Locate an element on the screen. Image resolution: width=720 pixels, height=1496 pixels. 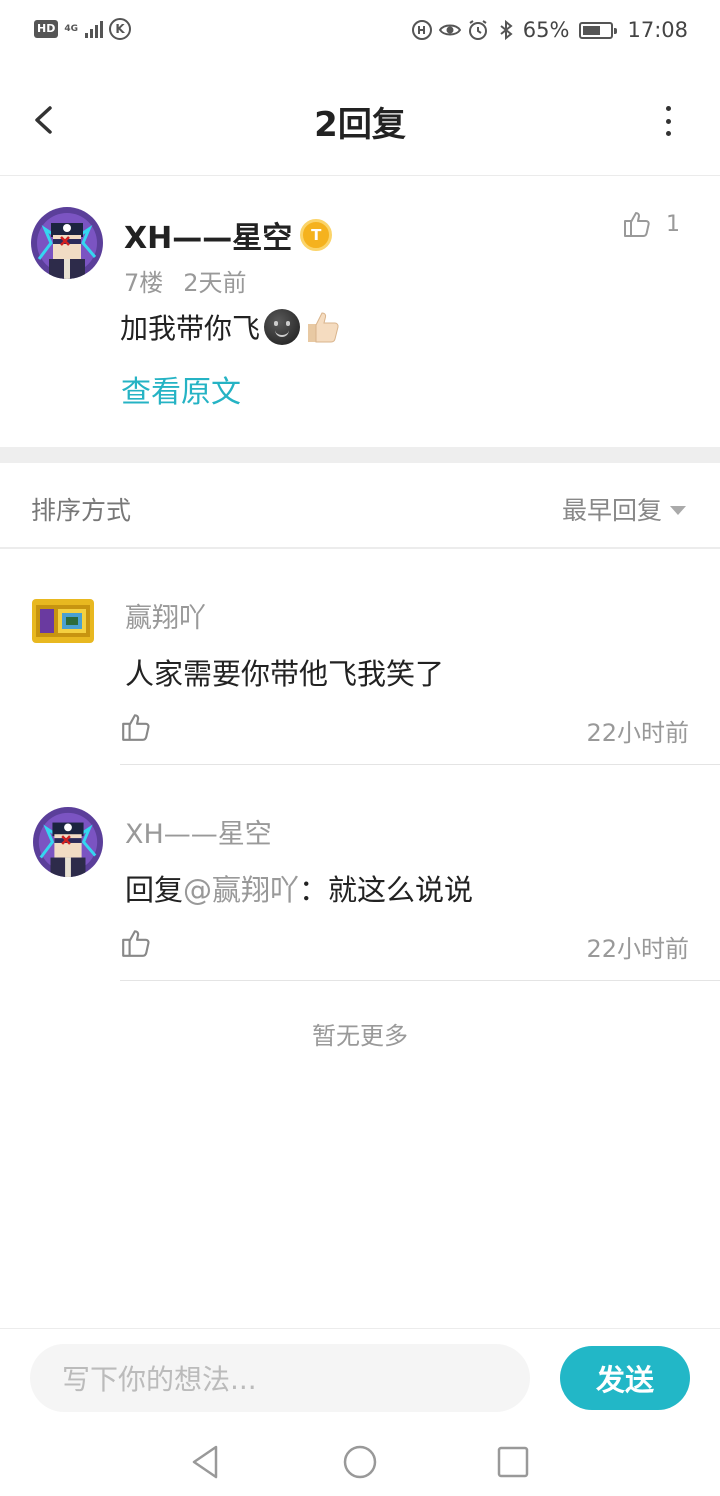
reply-item: XH——星空 回复@赢翔吖：就这么说说 22小时前 is located at coordinates (360, 873).